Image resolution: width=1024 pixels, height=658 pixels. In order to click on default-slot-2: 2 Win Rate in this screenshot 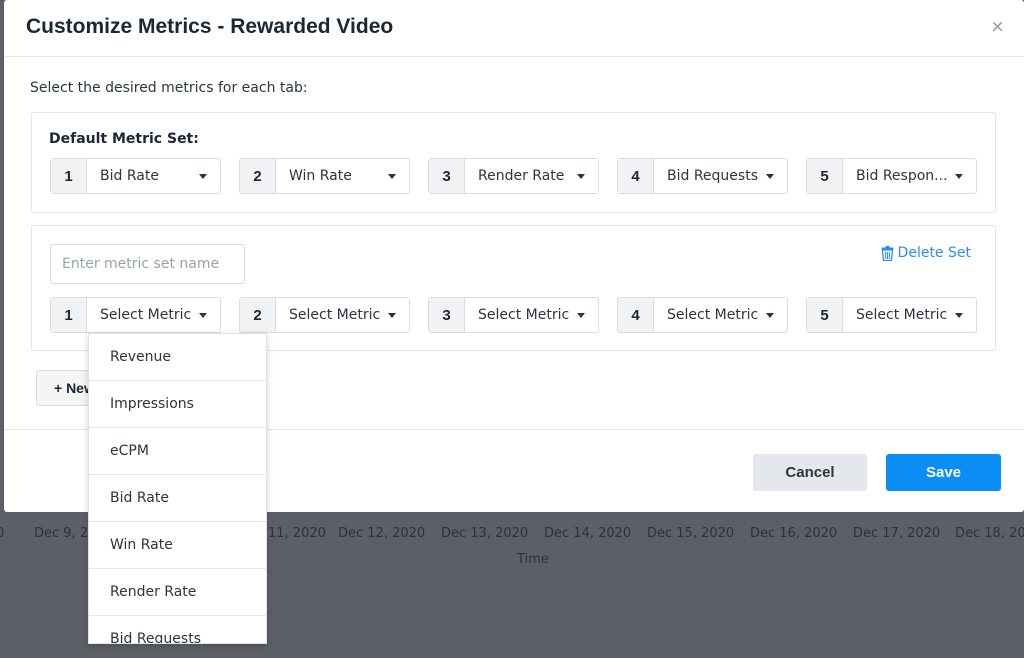, I will do `click(324, 176)`.